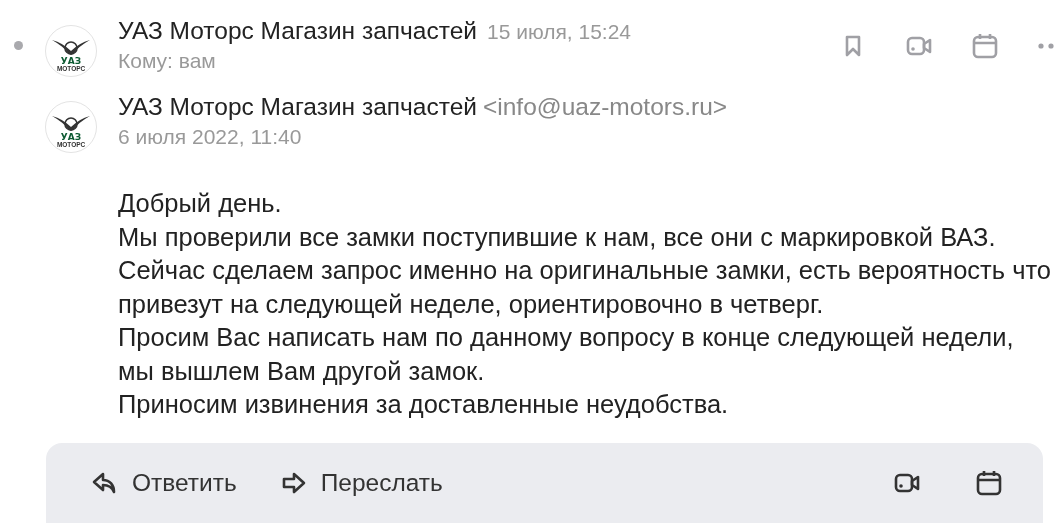 The width and height of the screenshot is (1057, 532). Describe the element at coordinates (605, 107) in the screenshot. I see `sender-email: <info@uaz-motors.ru>` at that location.